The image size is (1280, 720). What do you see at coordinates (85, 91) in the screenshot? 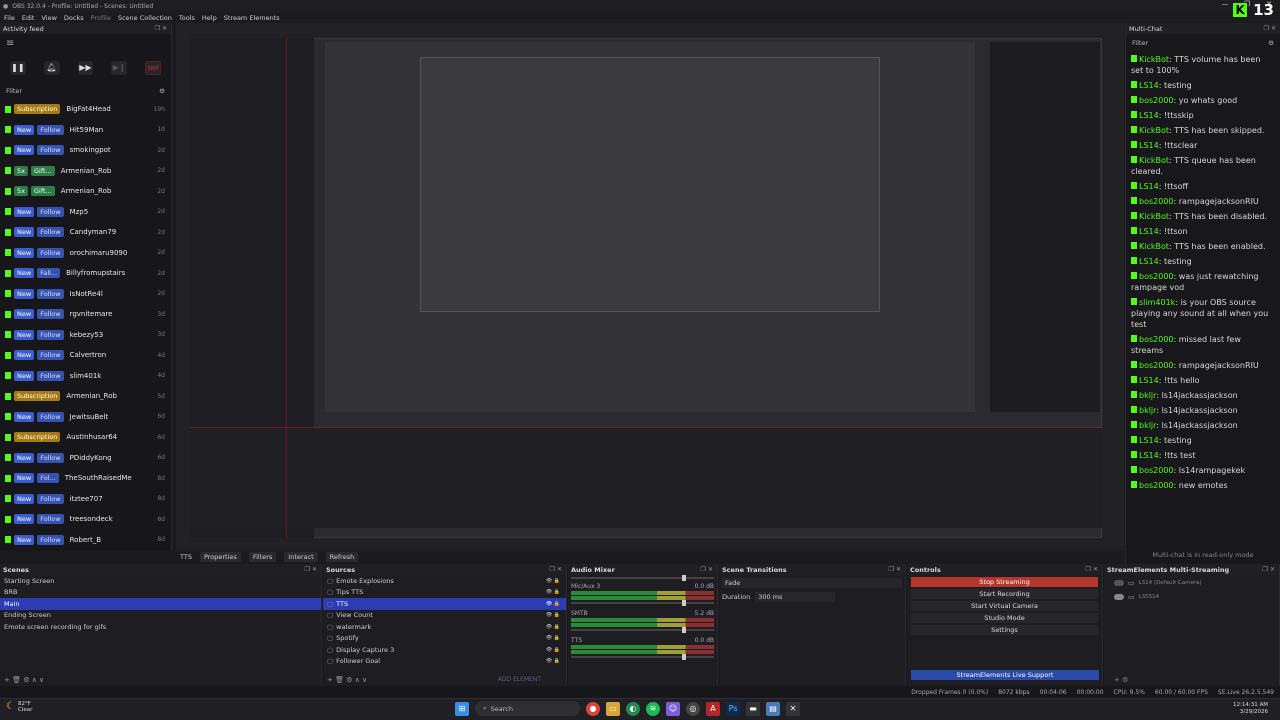
I see `feed-filter-row: Filter ⚙` at bounding box center [85, 91].